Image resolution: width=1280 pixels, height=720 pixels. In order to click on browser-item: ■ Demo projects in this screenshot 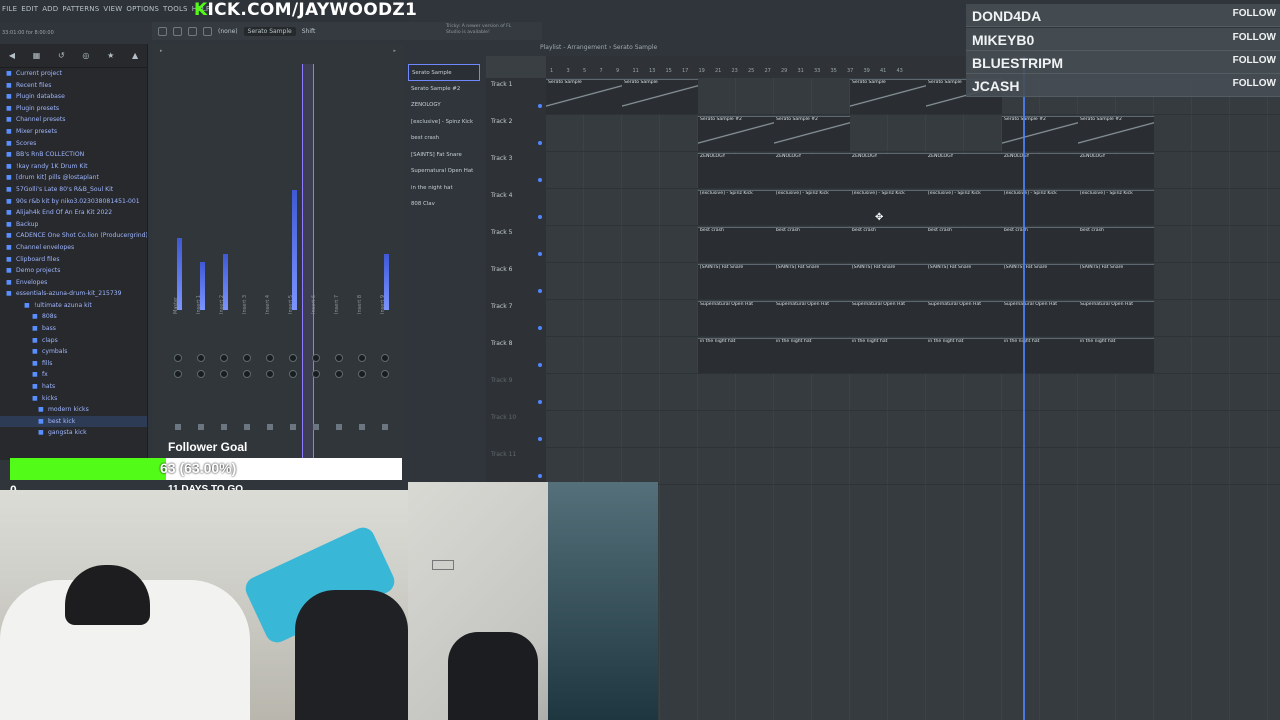, I will do `click(73, 271)`.